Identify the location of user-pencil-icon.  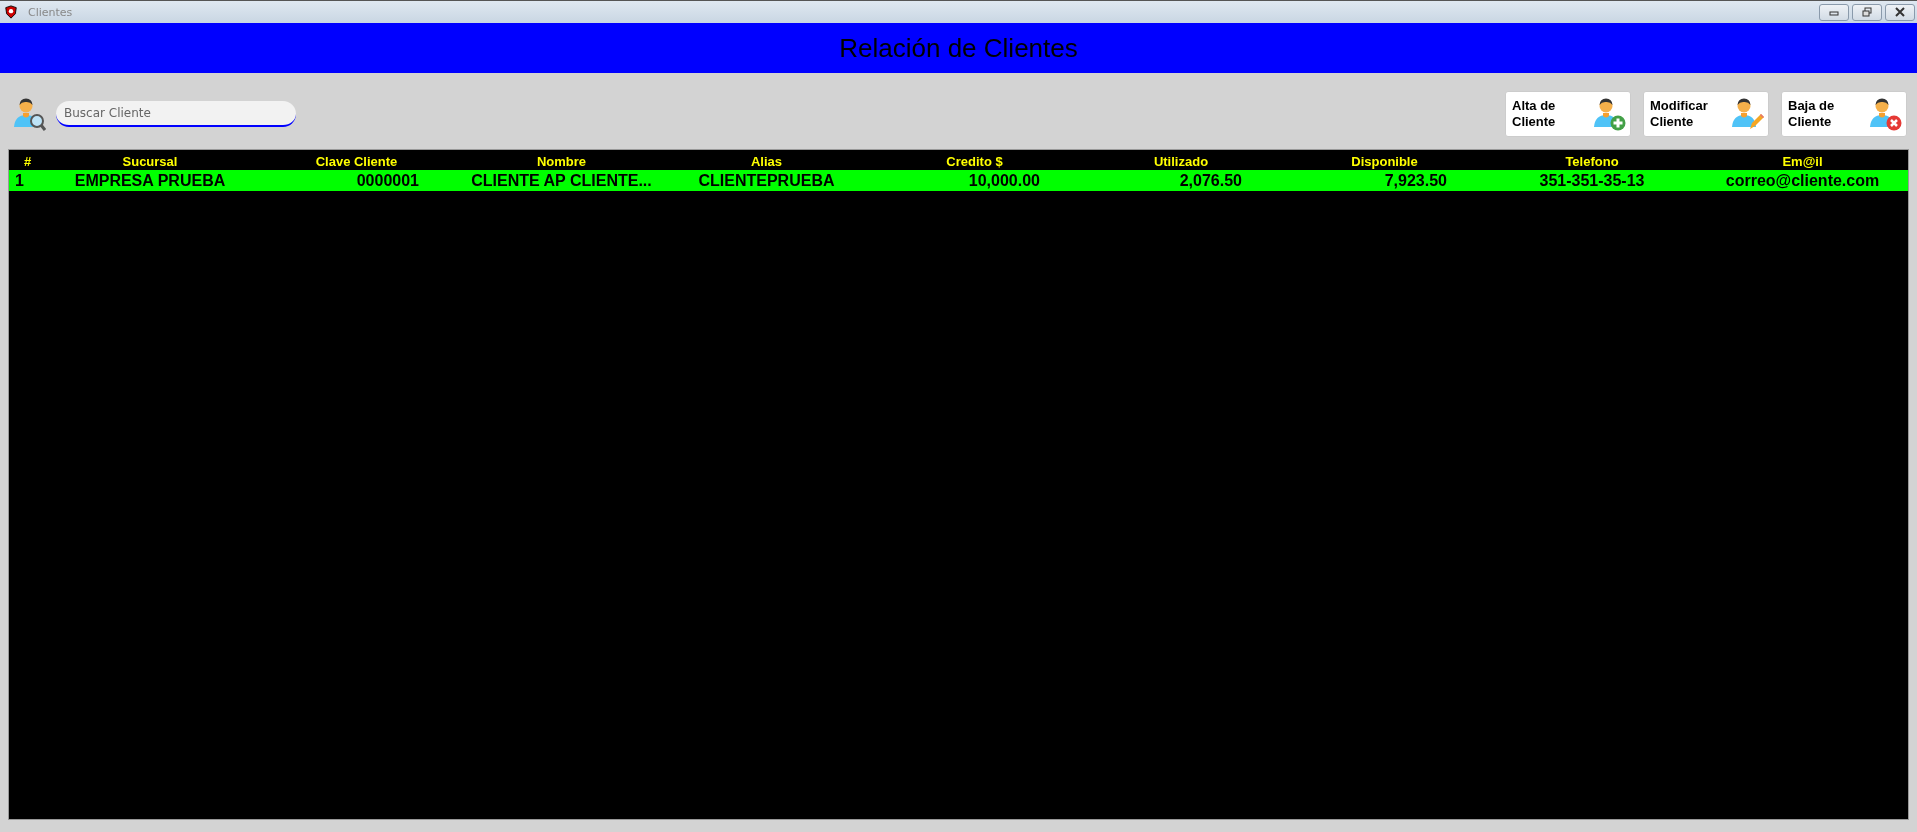
(1747, 114).